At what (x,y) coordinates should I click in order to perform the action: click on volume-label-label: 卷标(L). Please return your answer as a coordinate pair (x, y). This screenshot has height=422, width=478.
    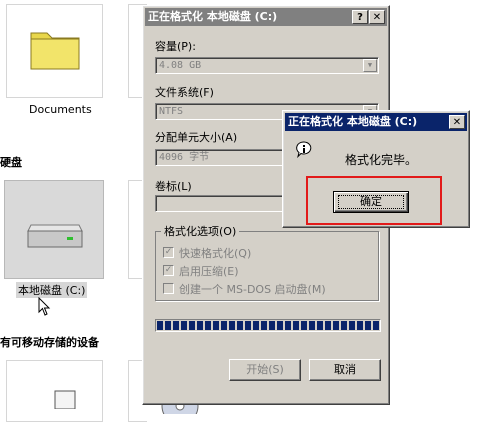
    Looking at the image, I should click on (173, 186).